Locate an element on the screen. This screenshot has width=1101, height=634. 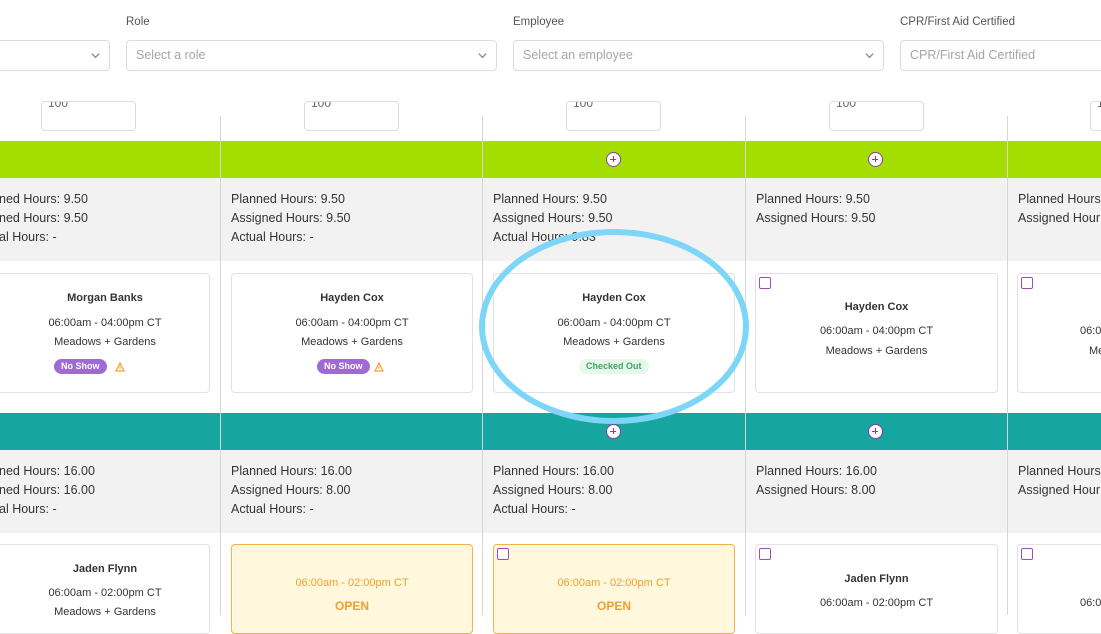
planned-hours: ned Hours: 16.00 is located at coordinates (47, 471).